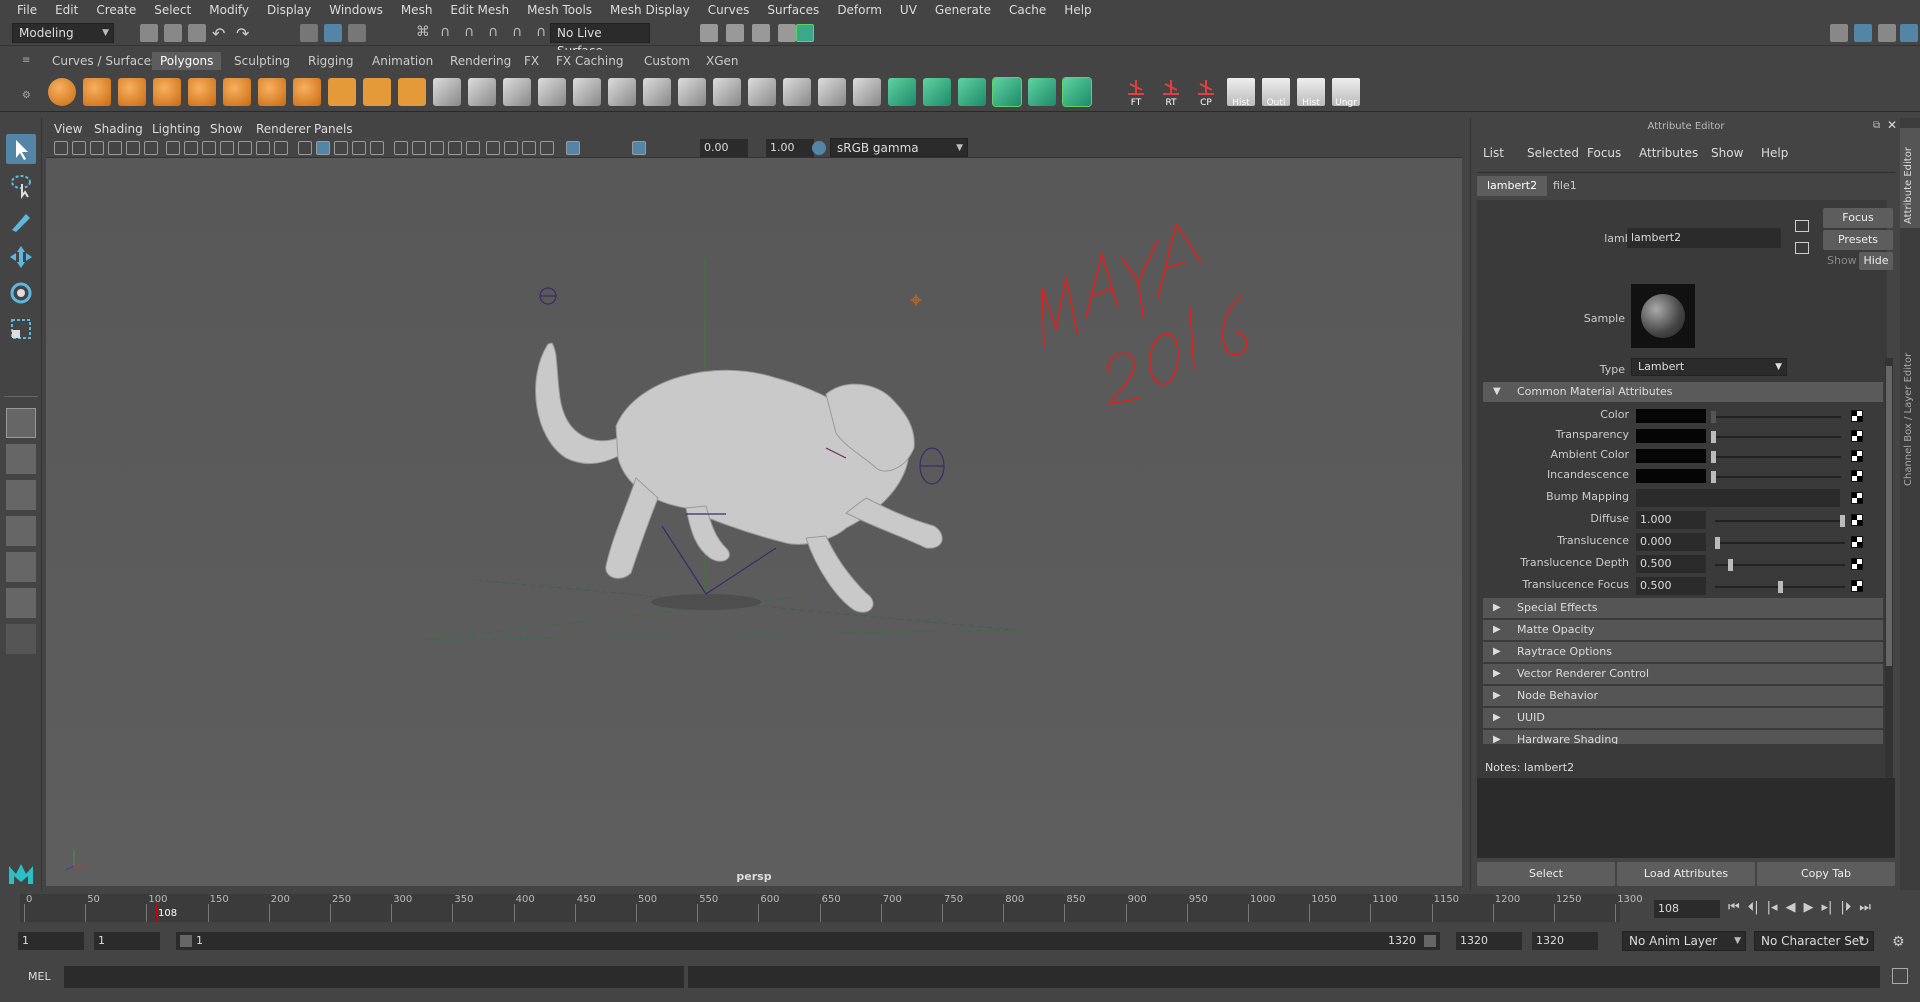 Image resolution: width=1920 pixels, height=1002 pixels. Describe the element at coordinates (1857, 586) in the screenshot. I see `translucence-focus-map-button-icon` at that location.